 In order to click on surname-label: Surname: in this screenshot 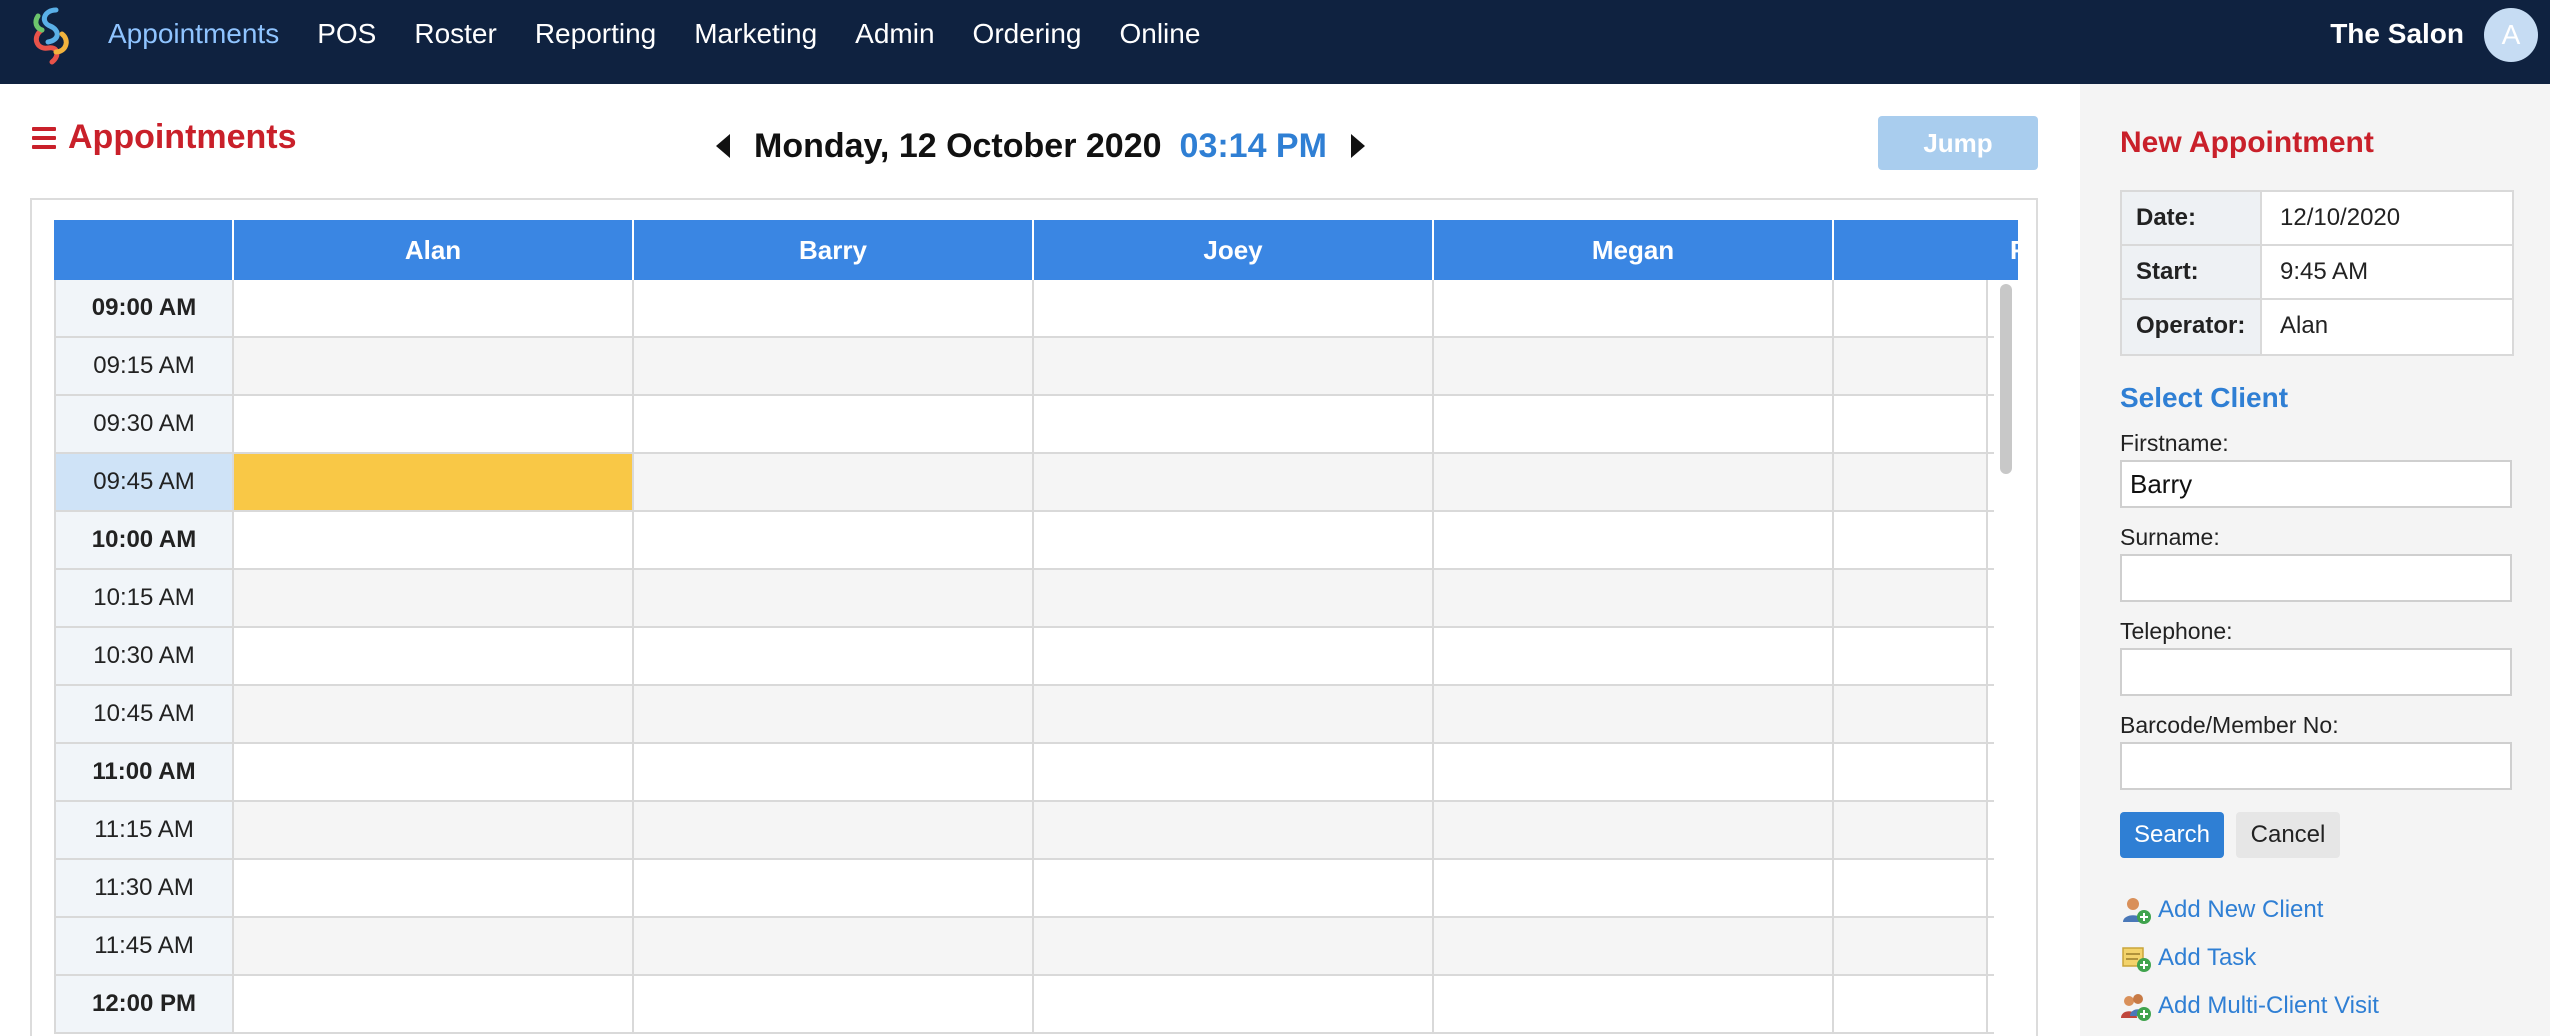, I will do `click(2170, 537)`.